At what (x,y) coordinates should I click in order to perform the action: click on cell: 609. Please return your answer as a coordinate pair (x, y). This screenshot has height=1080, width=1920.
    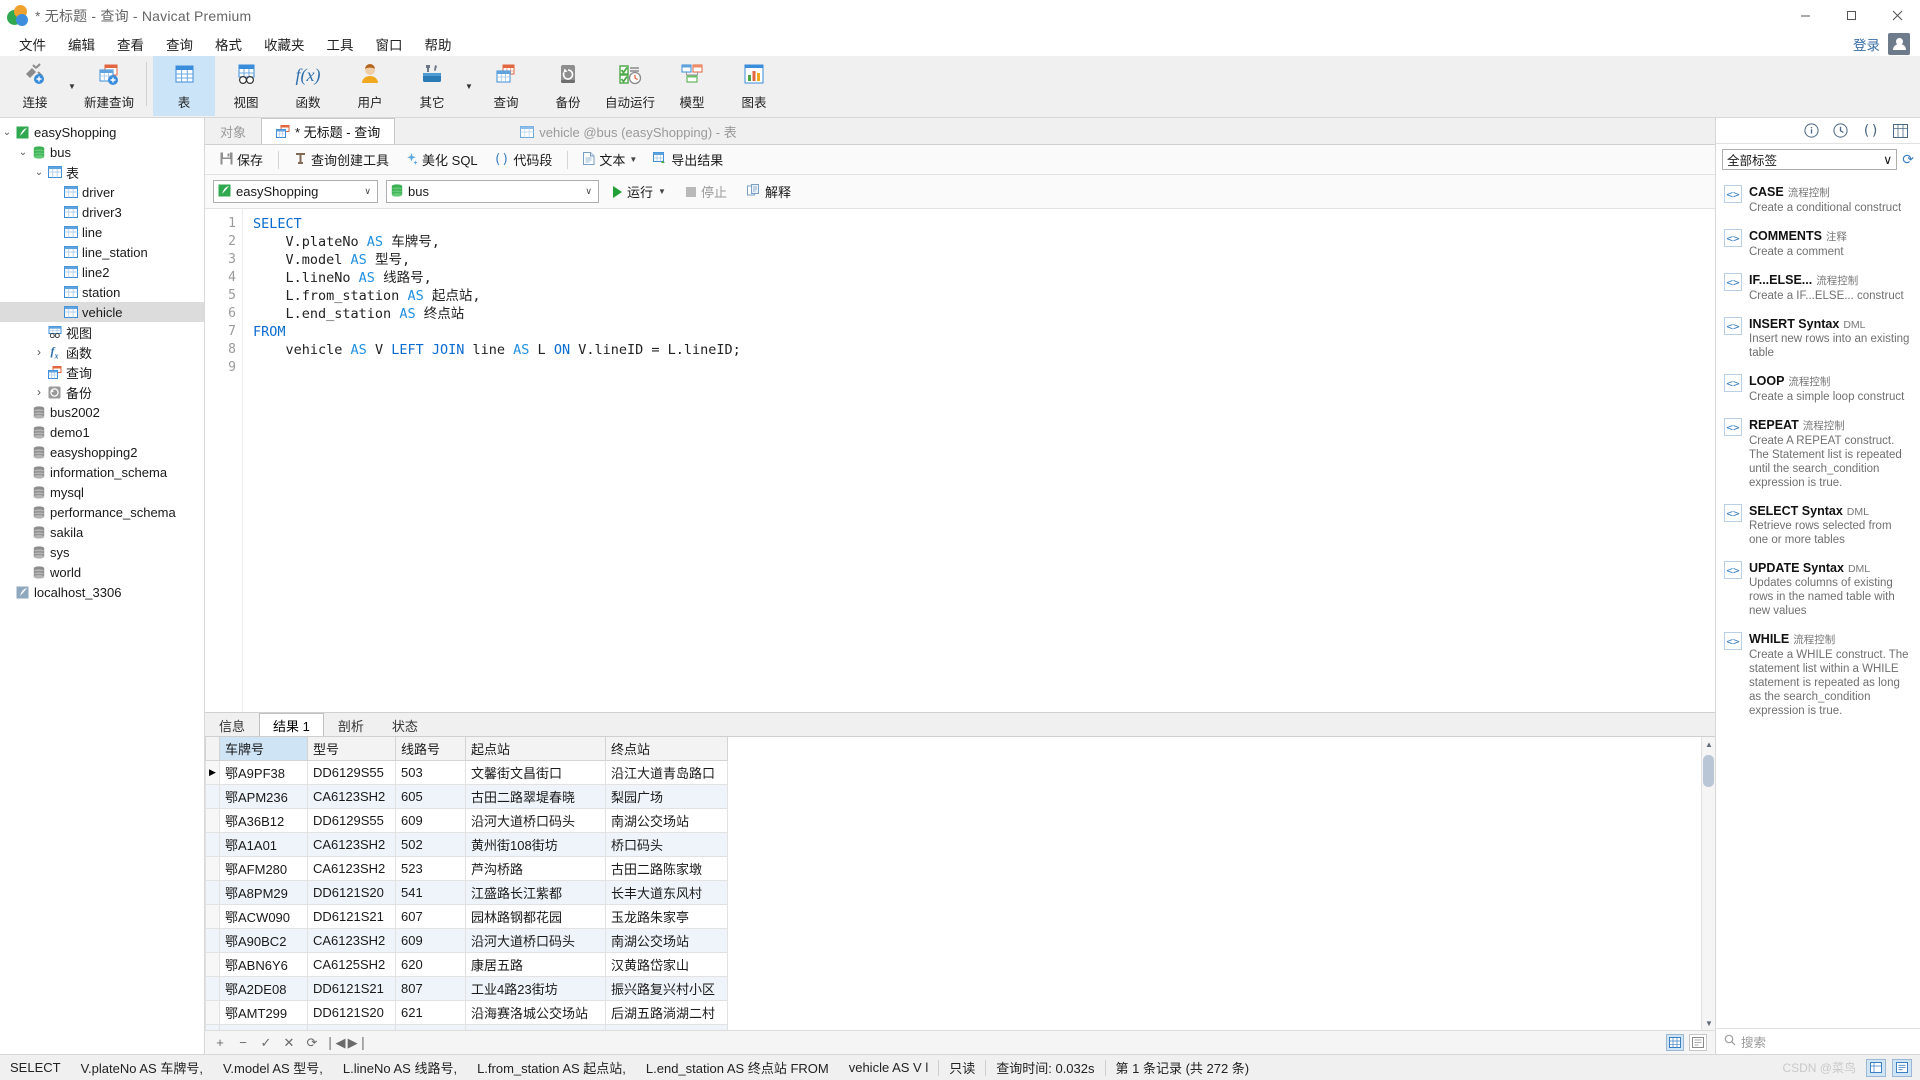
    Looking at the image, I should click on (430, 940).